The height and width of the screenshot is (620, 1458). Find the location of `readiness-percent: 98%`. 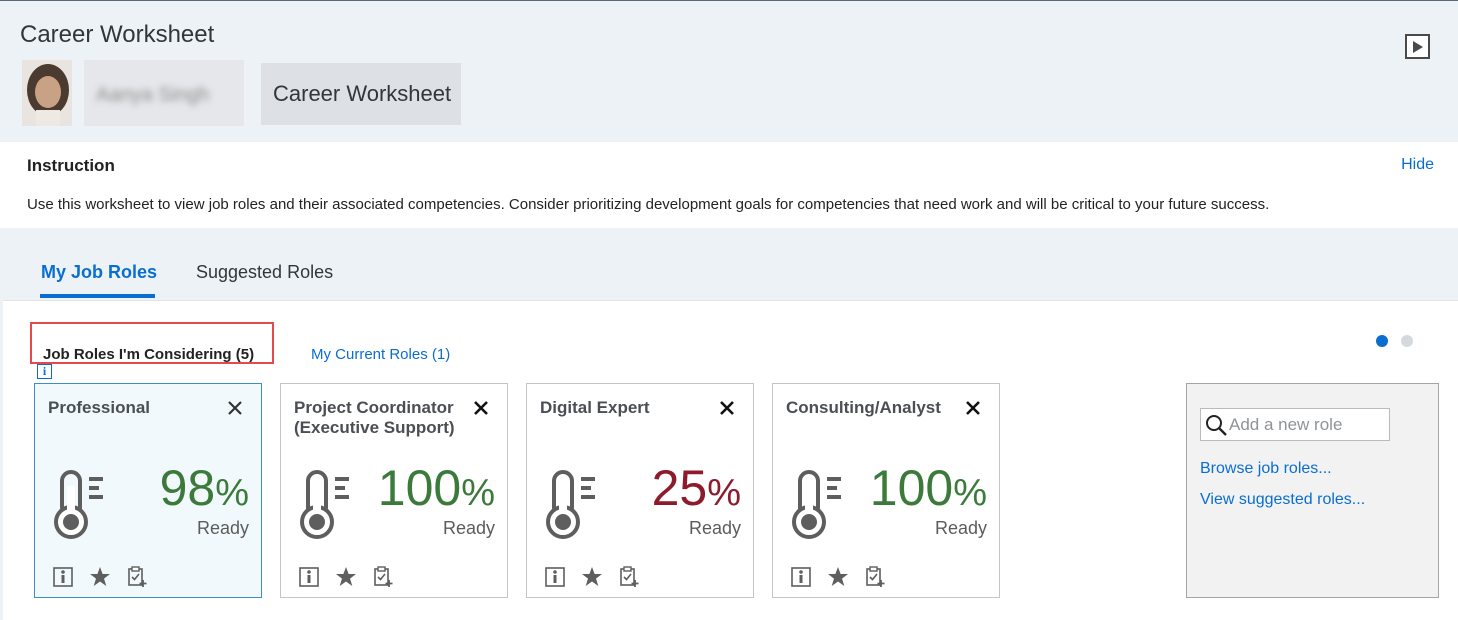

readiness-percent: 98% is located at coordinates (204, 490).